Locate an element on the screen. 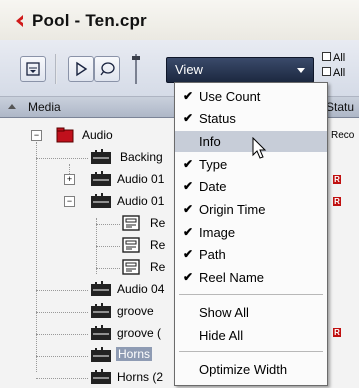 This screenshot has height=388, width=359. list-item: Backing is located at coordinates (87, 157).